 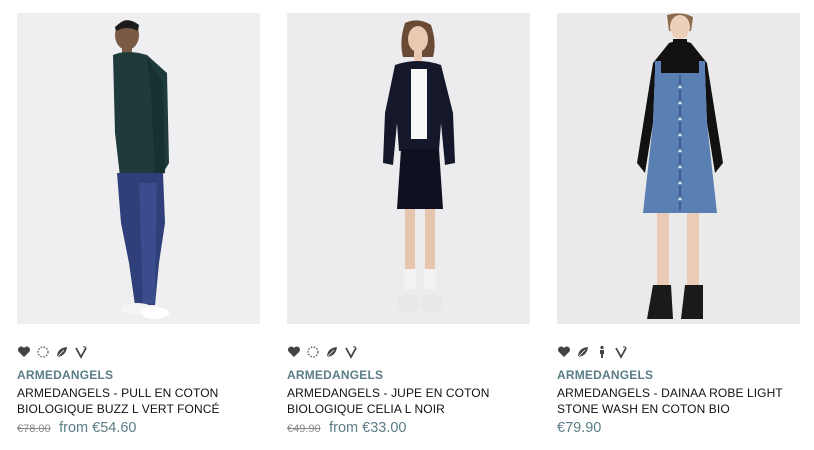 What do you see at coordinates (368, 428) in the screenshot?
I see `current-price: from €33.00` at bounding box center [368, 428].